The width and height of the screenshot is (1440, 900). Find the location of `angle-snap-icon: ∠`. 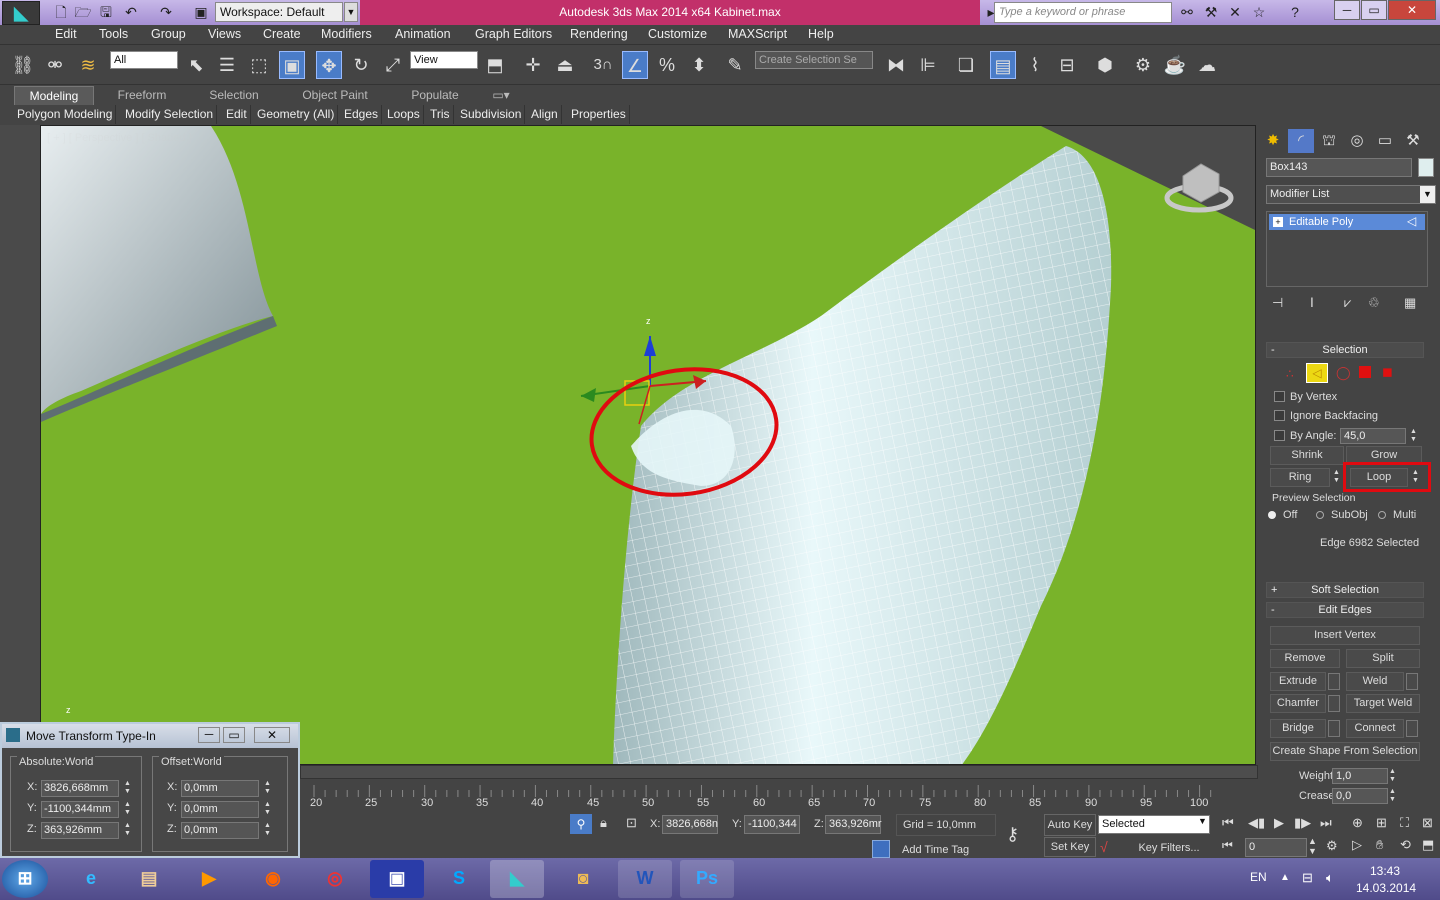

angle-snap-icon: ∠ is located at coordinates (635, 65).